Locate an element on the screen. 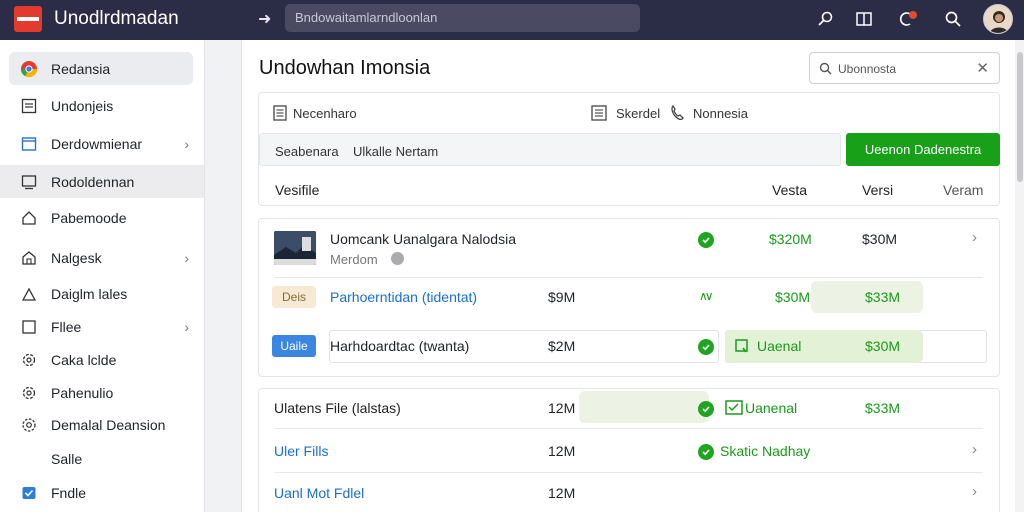 This screenshot has width=1024, height=512. filter-input: Ubonnosta ✕ is located at coordinates (904, 68).